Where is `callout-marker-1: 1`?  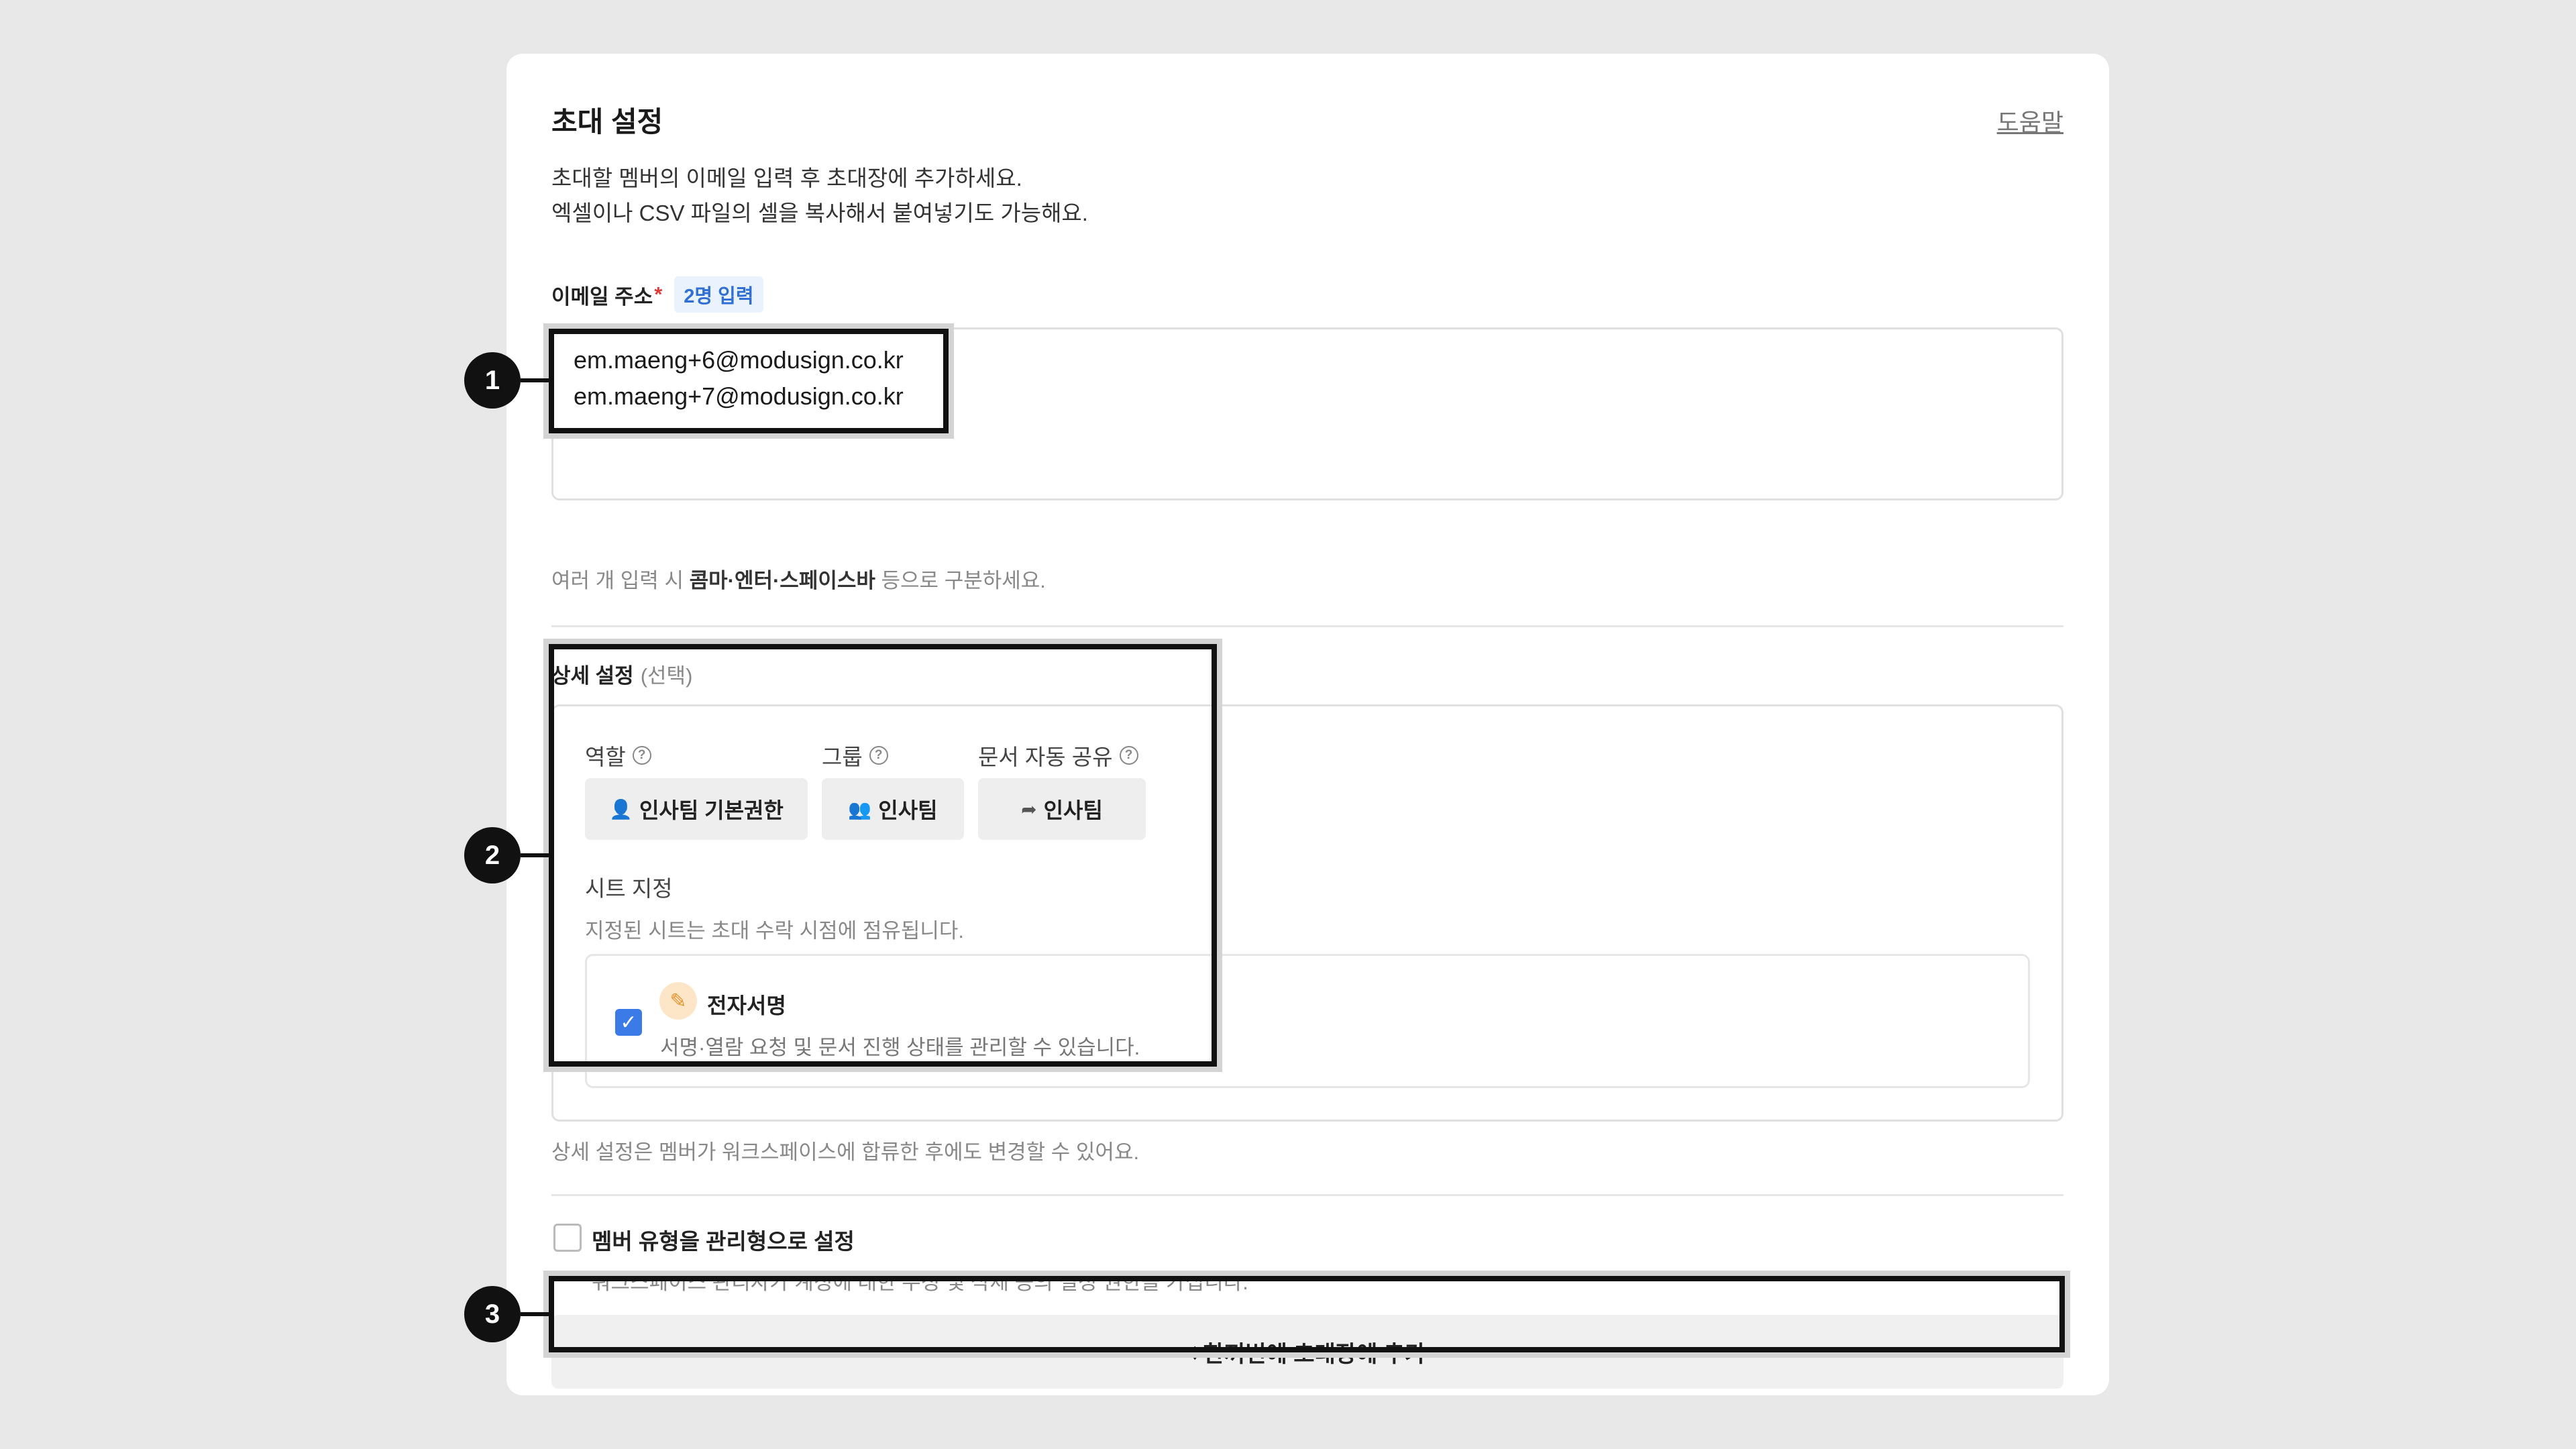 callout-marker-1: 1 is located at coordinates (492, 380).